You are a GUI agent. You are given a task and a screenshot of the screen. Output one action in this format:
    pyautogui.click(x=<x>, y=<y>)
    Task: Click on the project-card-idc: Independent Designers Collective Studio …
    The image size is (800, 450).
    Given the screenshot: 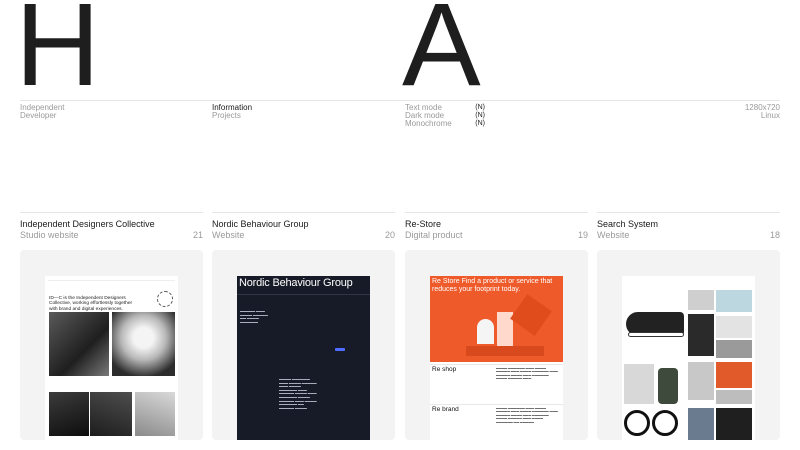 What is the action you would take?
    pyautogui.click(x=111, y=326)
    